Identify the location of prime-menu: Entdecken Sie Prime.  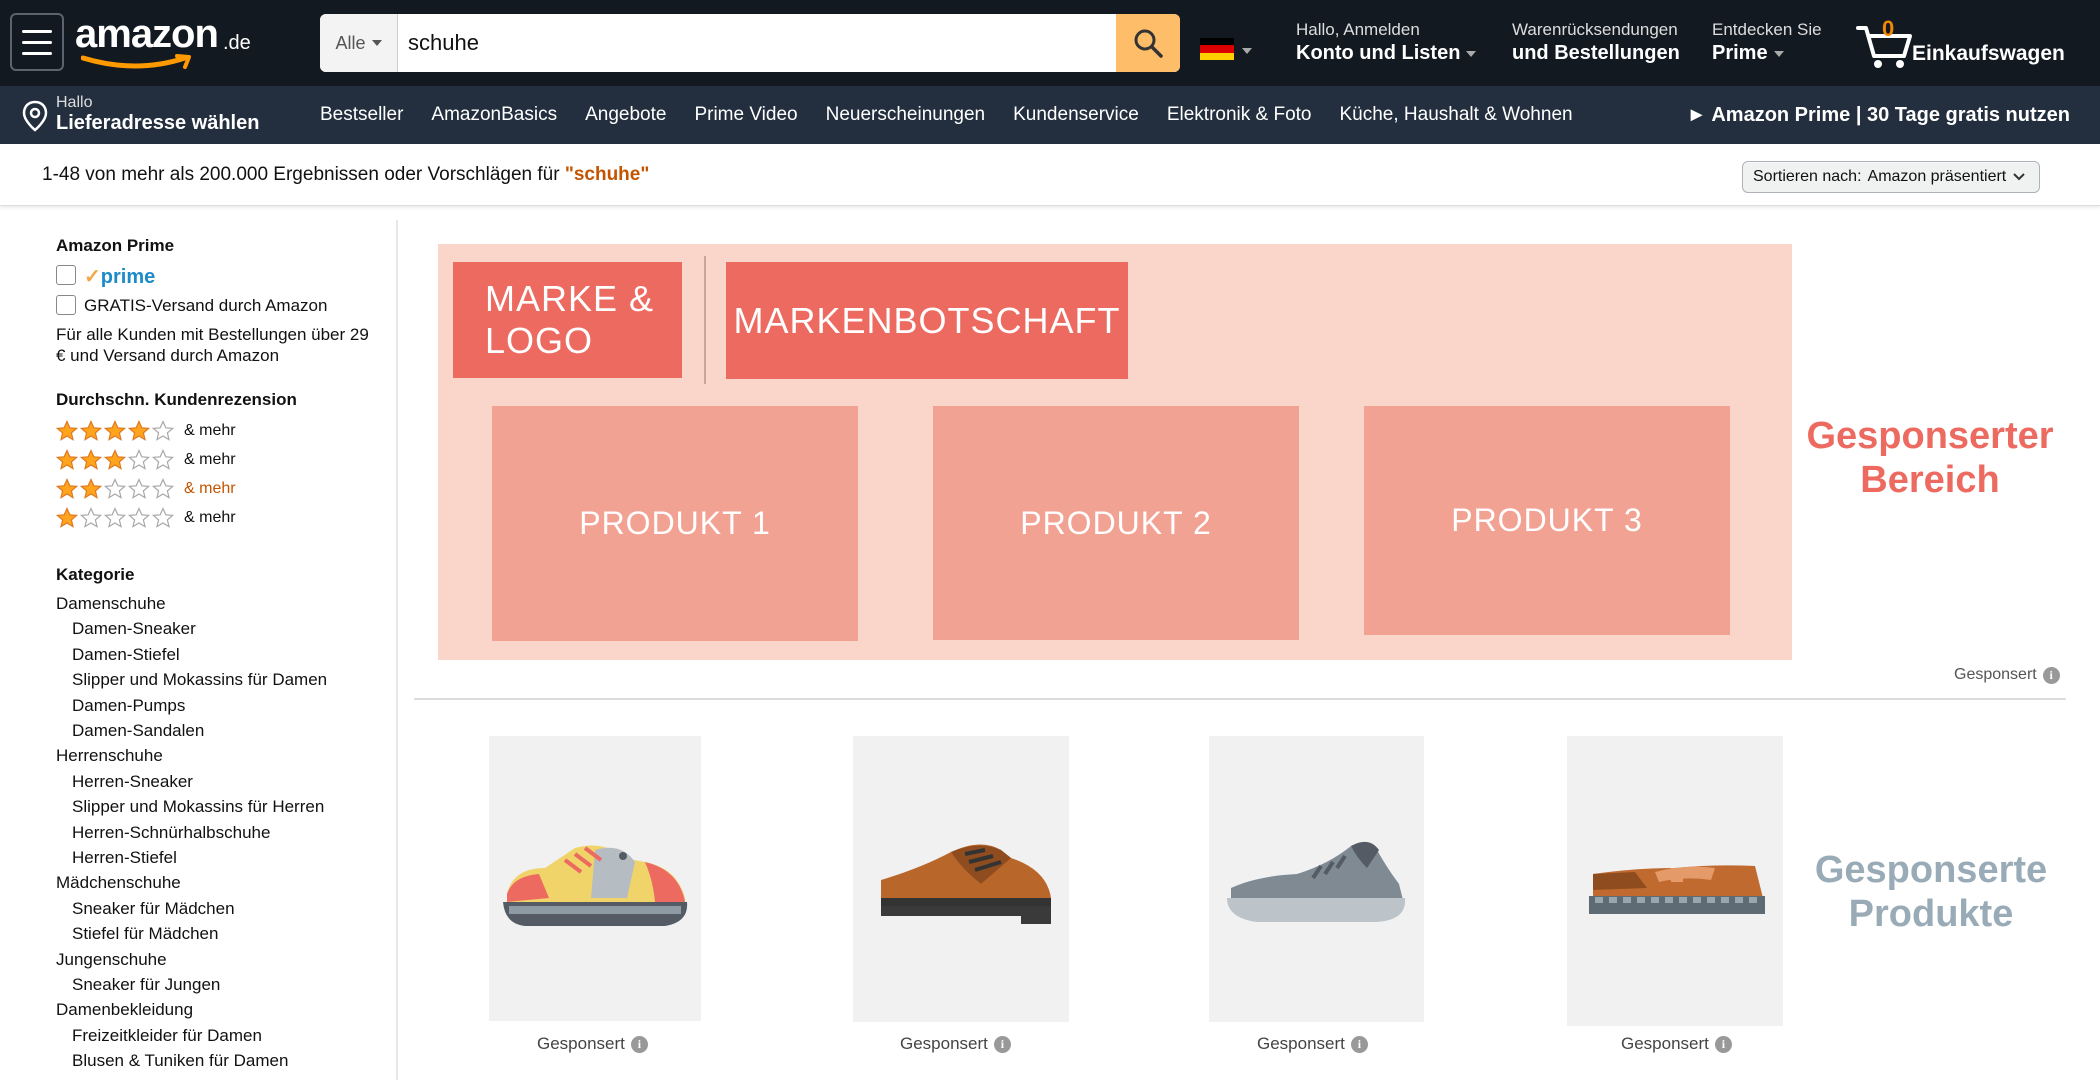
(1767, 42).